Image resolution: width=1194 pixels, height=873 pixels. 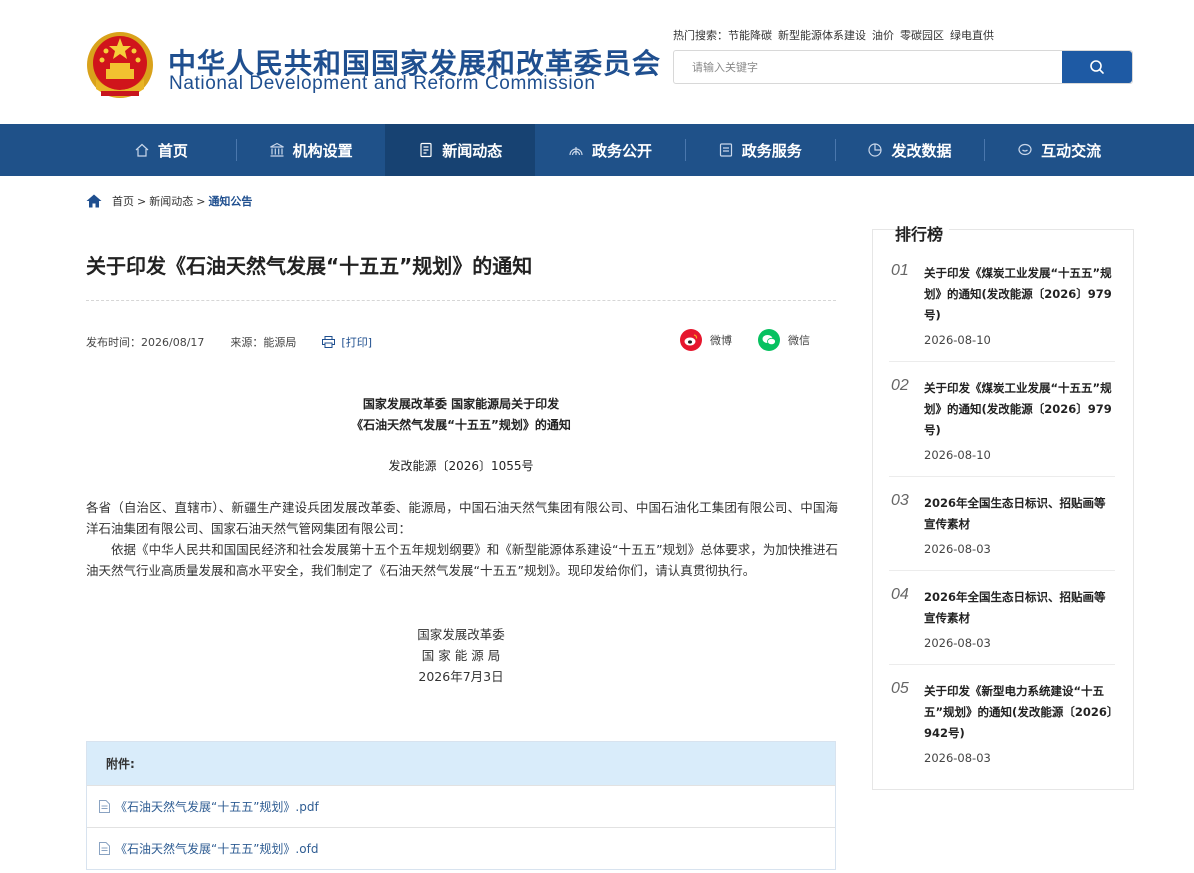 I want to click on sign-org-ndrc: 国家发展改革委, so click(x=461, y=634).